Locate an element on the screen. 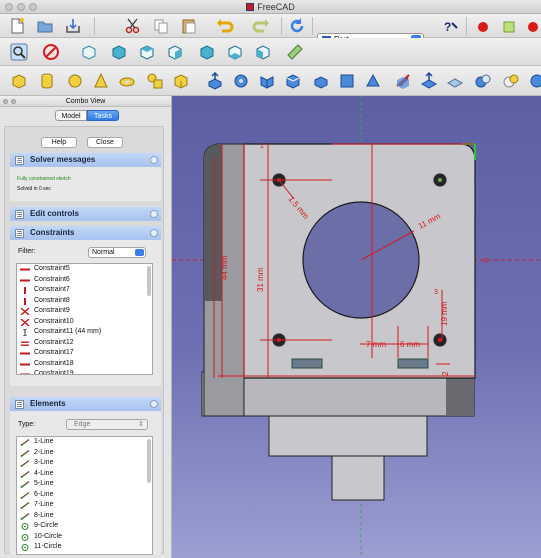 Image resolution: width=541 pixels, height=558 pixels. list-item-label: 11-Circle is located at coordinates (48, 546).